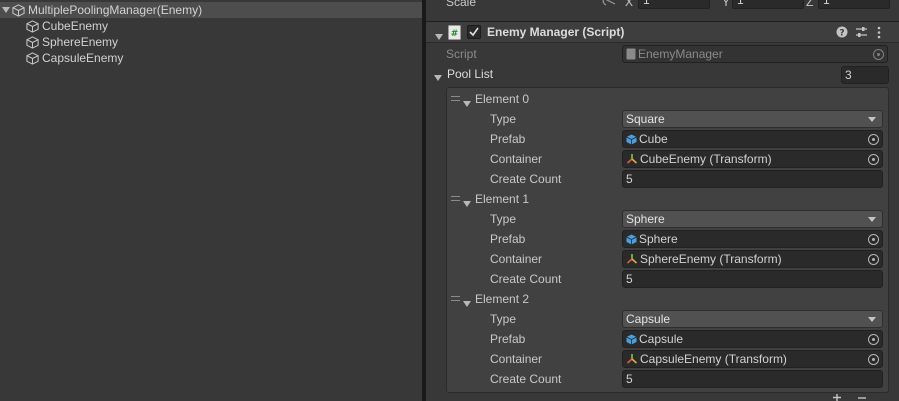 The height and width of the screenshot is (401, 899). Describe the element at coordinates (658, 239) in the screenshot. I see `prefab-value: Sphere` at that location.